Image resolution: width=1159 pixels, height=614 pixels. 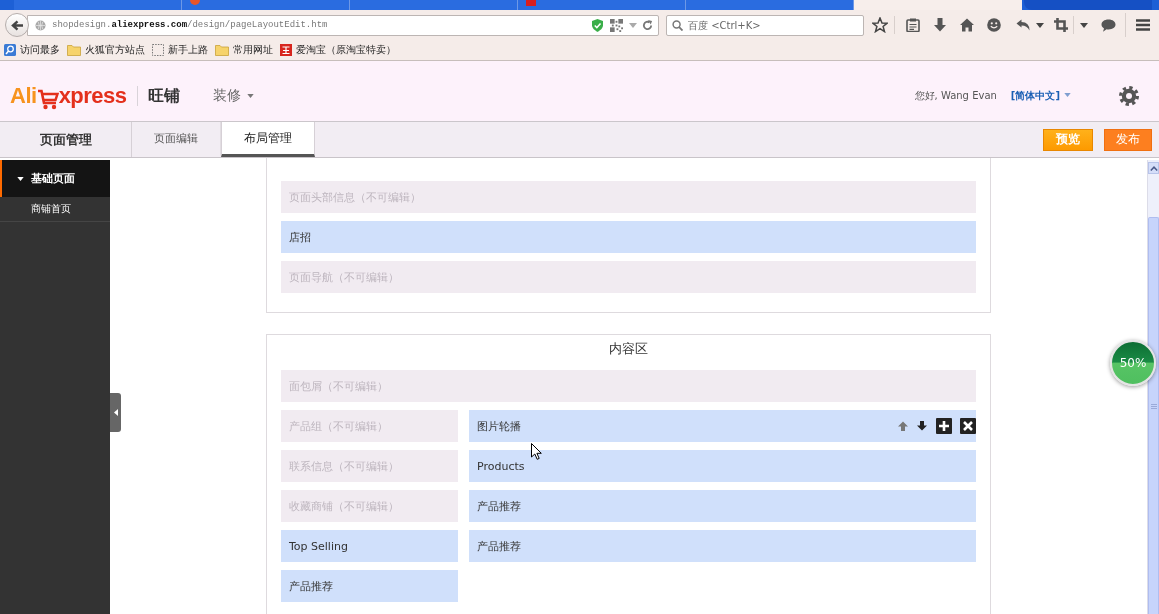 I want to click on chevron-up-icon, so click(x=1153, y=168).